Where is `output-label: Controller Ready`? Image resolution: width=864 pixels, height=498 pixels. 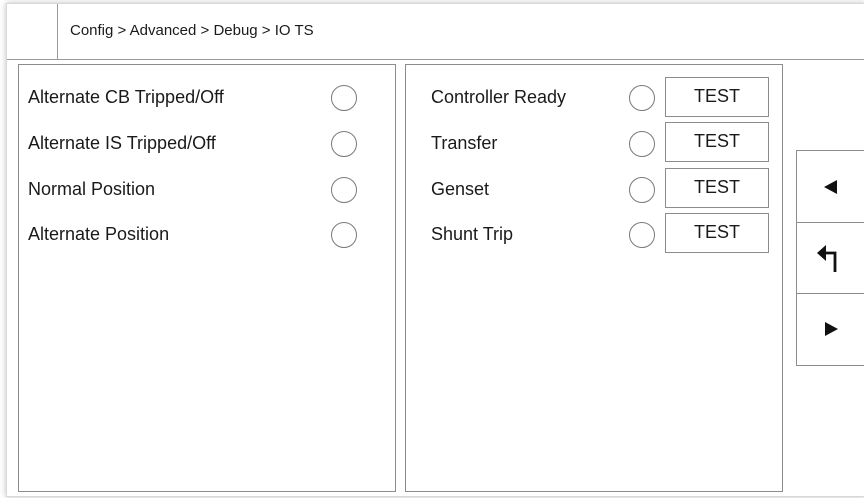
output-label: Controller Ready is located at coordinates (499, 97).